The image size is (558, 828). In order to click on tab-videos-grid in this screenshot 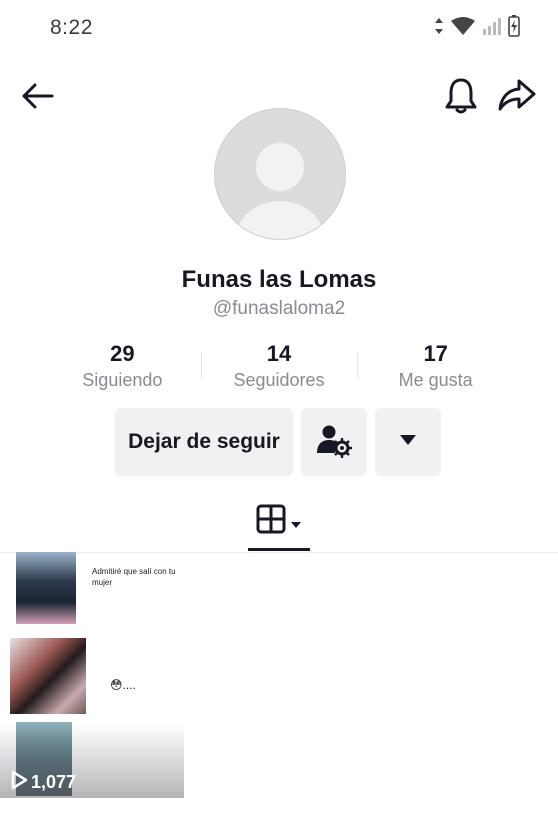, I will do `click(279, 527)`.